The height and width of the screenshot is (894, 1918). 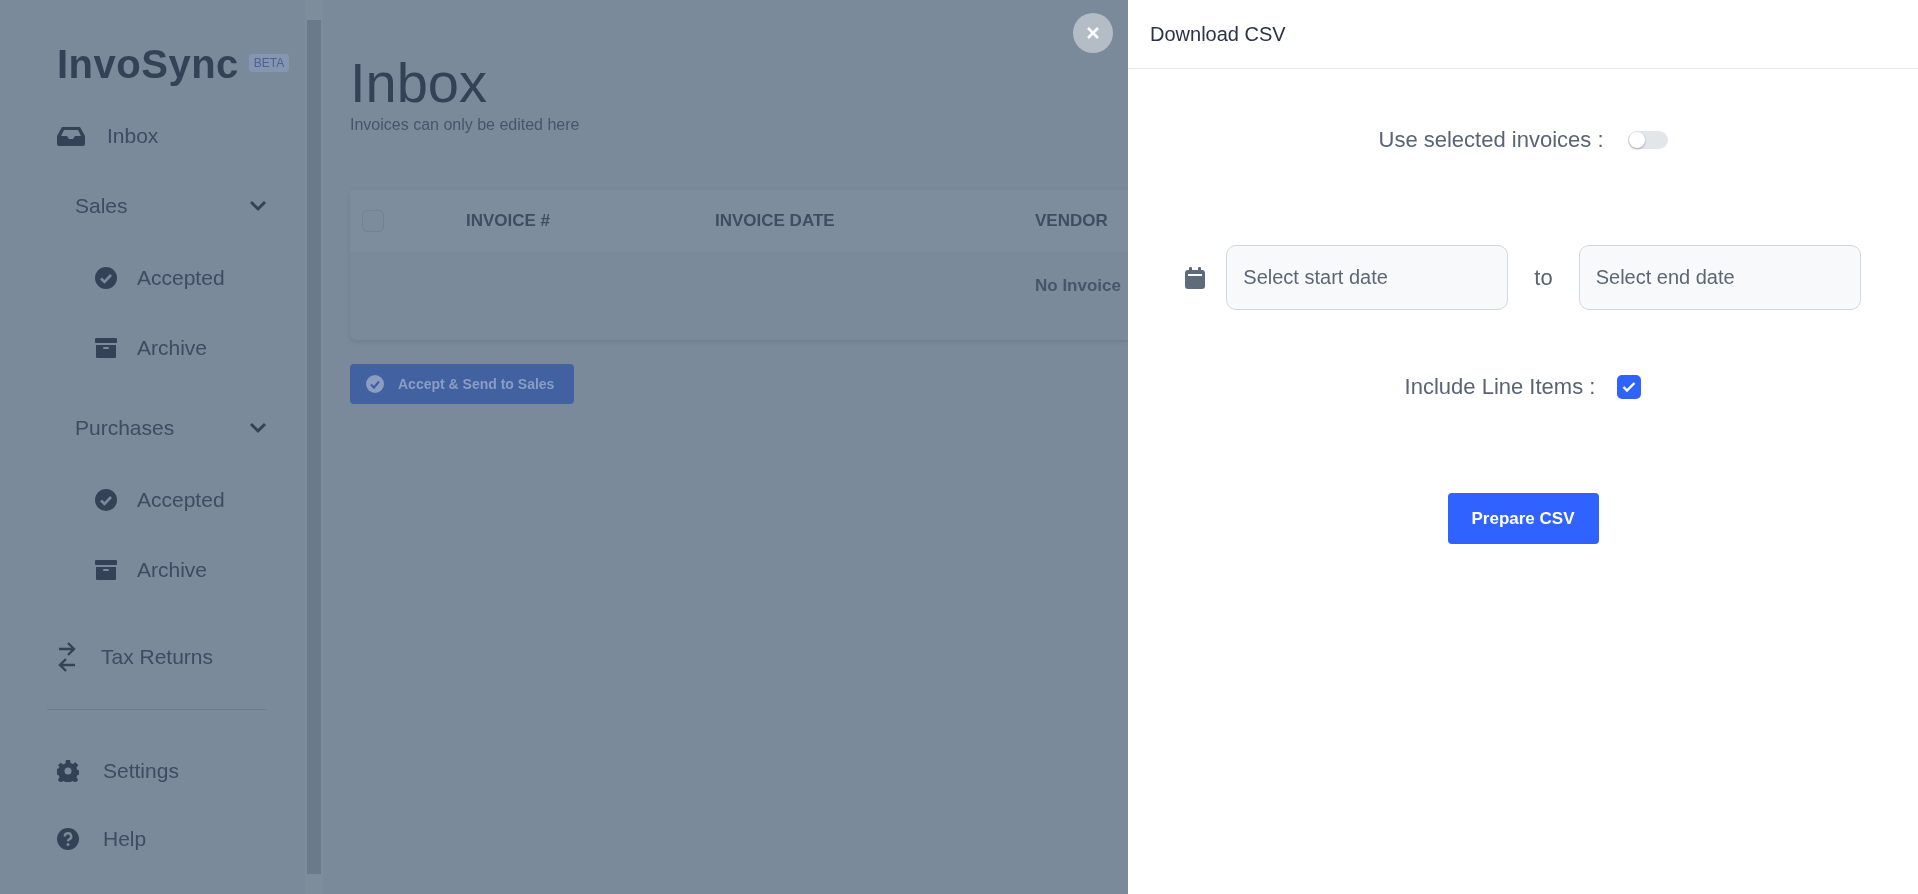 What do you see at coordinates (181, 136) in the screenshot?
I see `nav-item: Inbox` at bounding box center [181, 136].